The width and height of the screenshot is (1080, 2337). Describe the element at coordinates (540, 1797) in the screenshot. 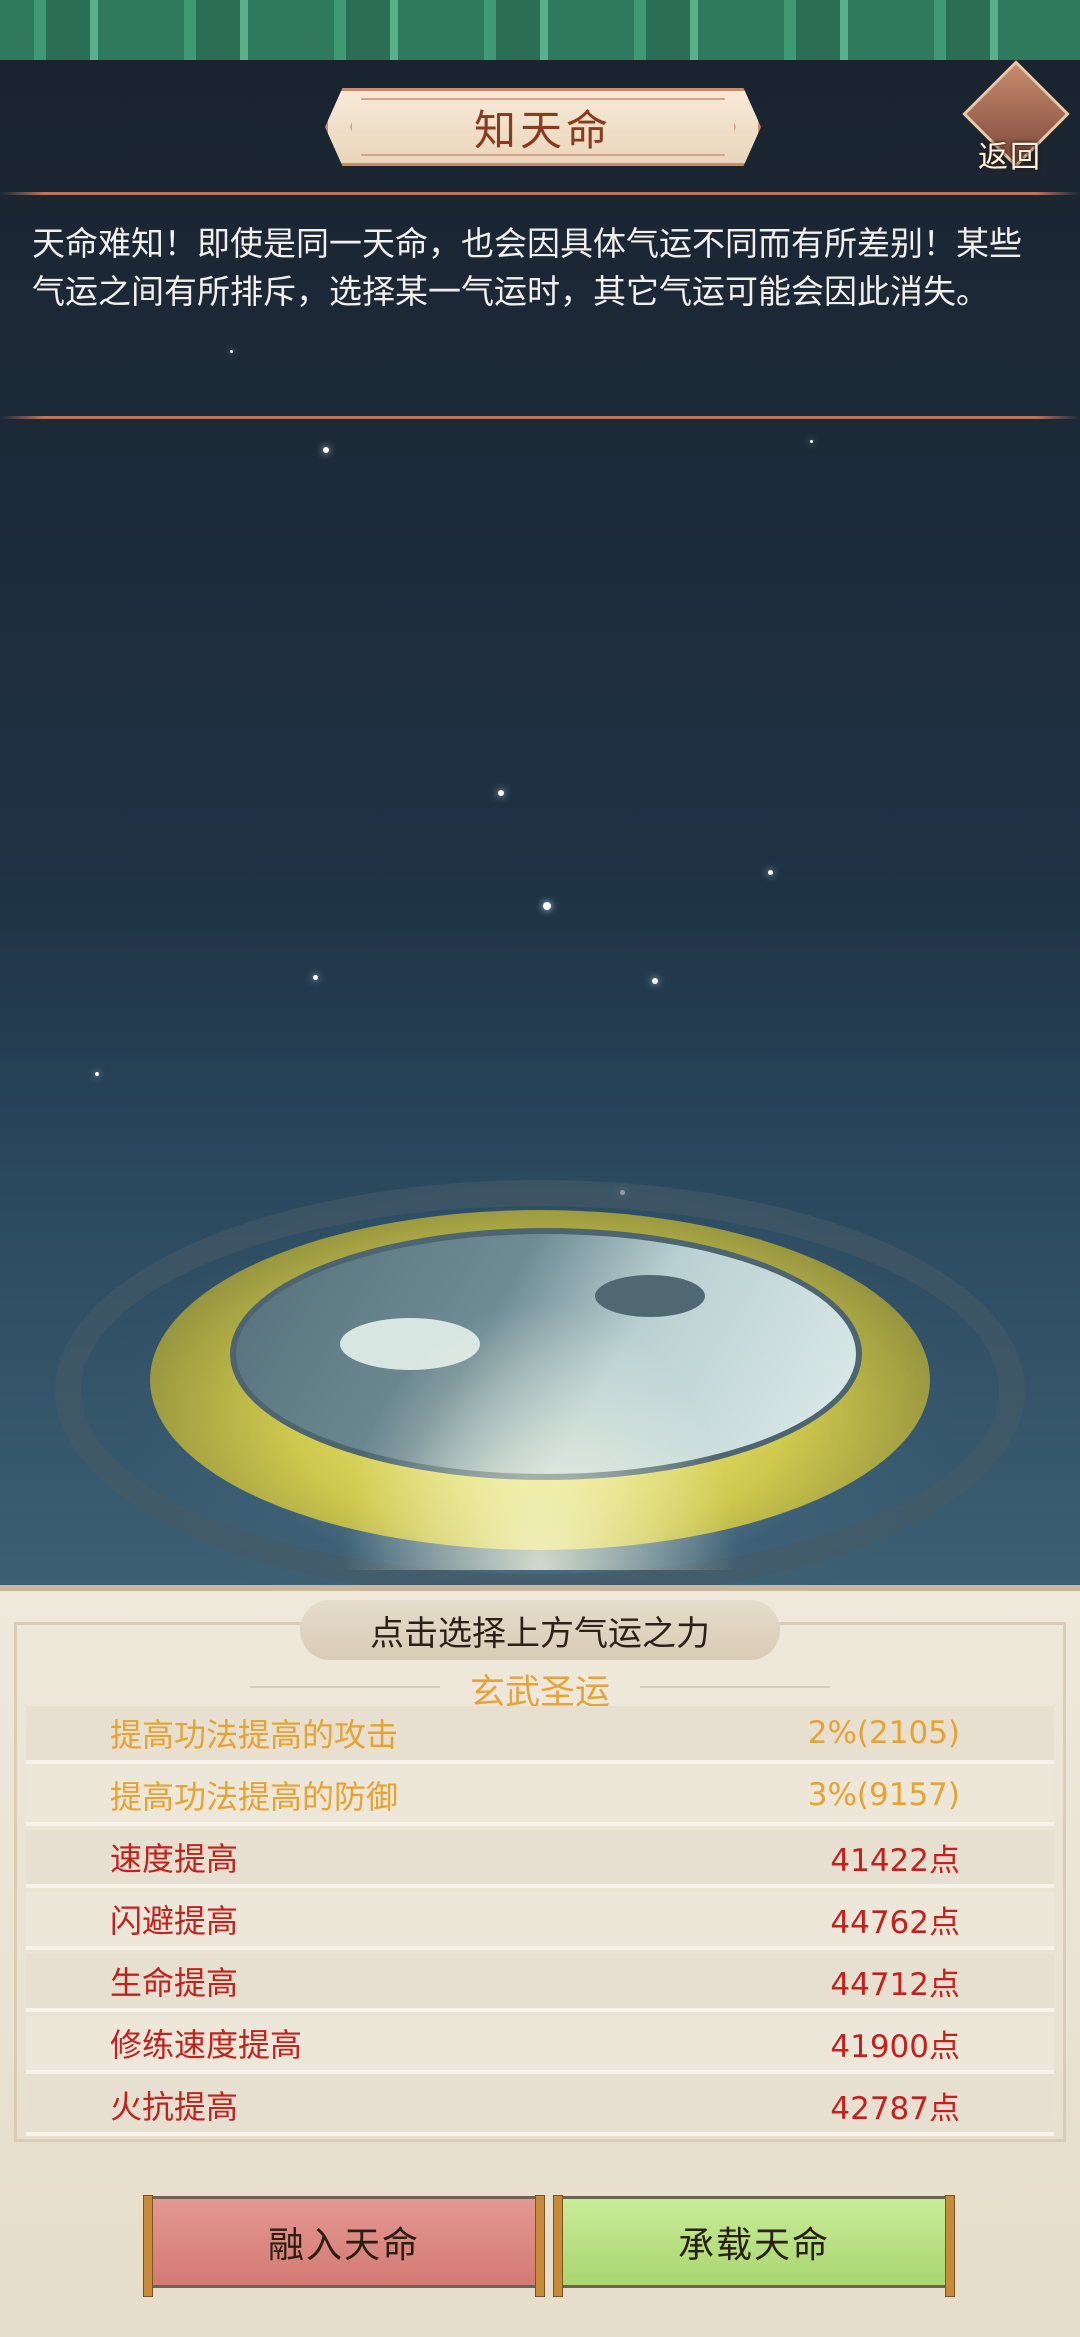

I see `attribute-row: 提高功法提高的防御 3%(9157)` at that location.